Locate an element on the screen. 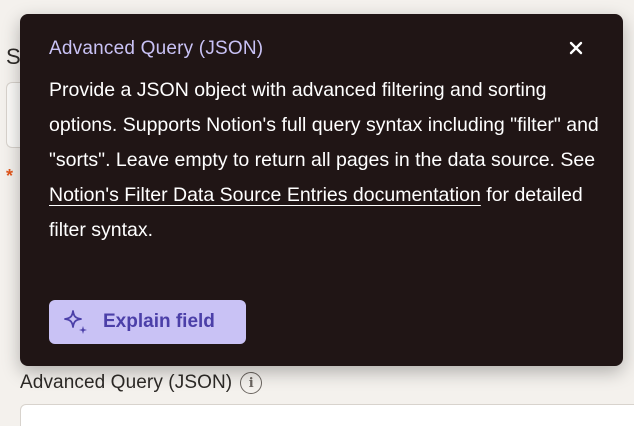 This screenshot has height=426, width=634. info-icon: i is located at coordinates (251, 383).